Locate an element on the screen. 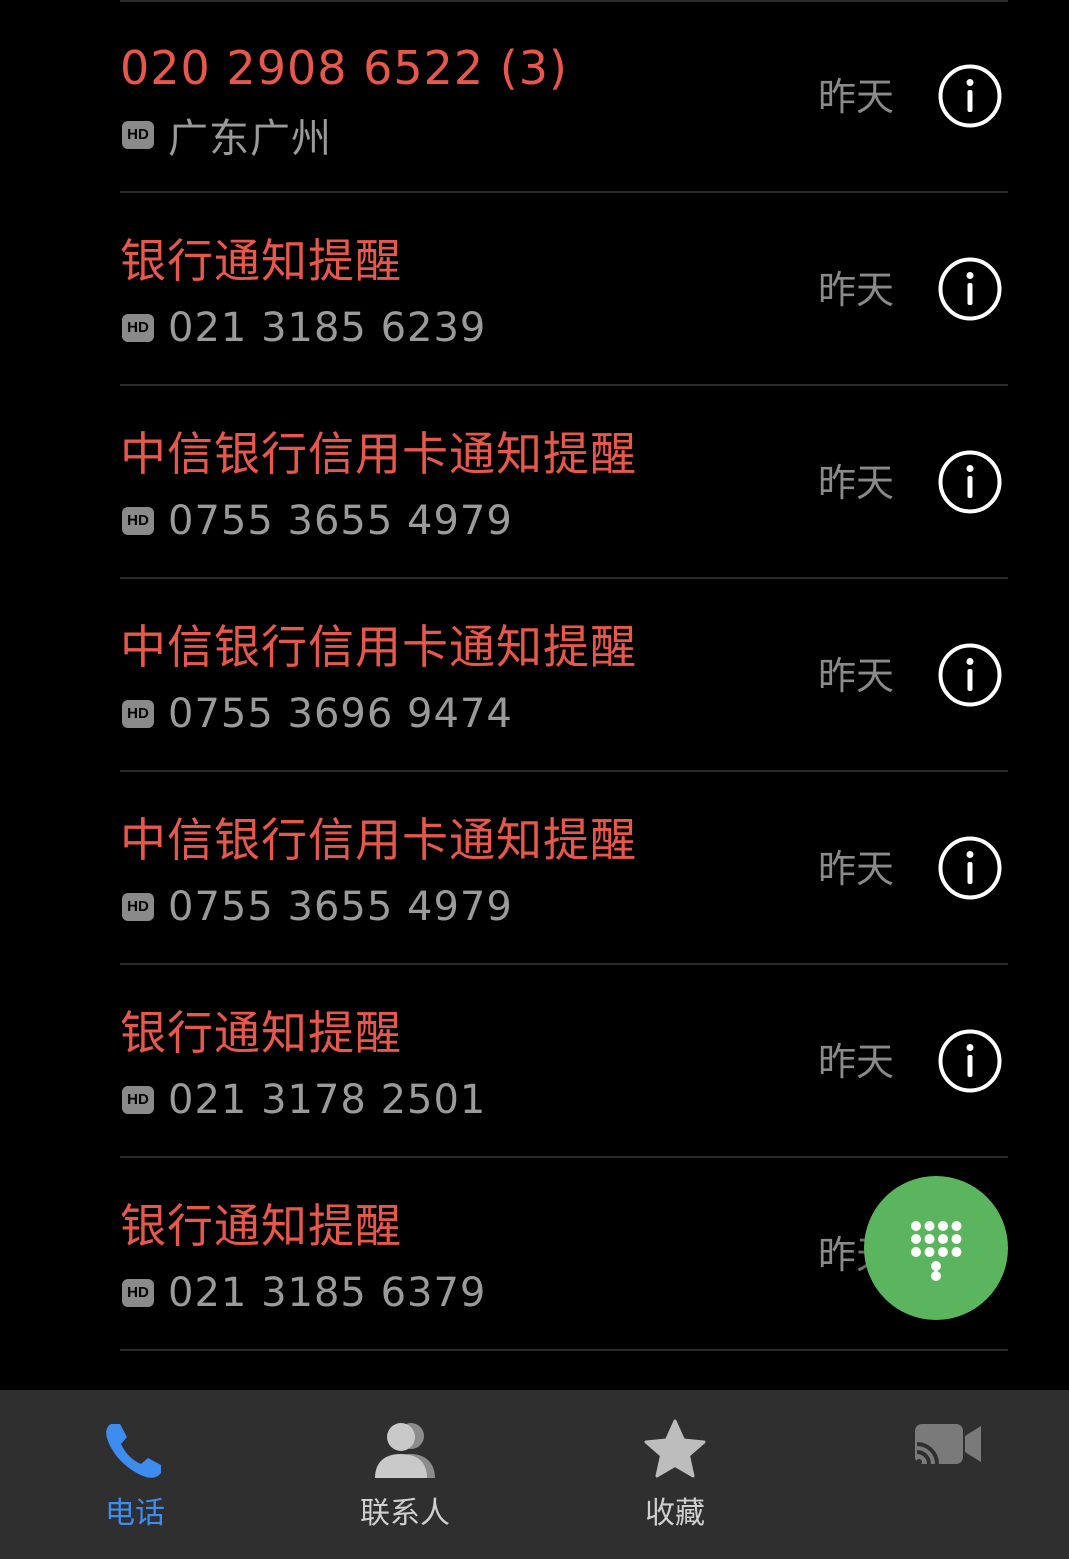 The width and height of the screenshot is (1069, 1559). tab-contacts: 联系人 is located at coordinates (405, 1474).